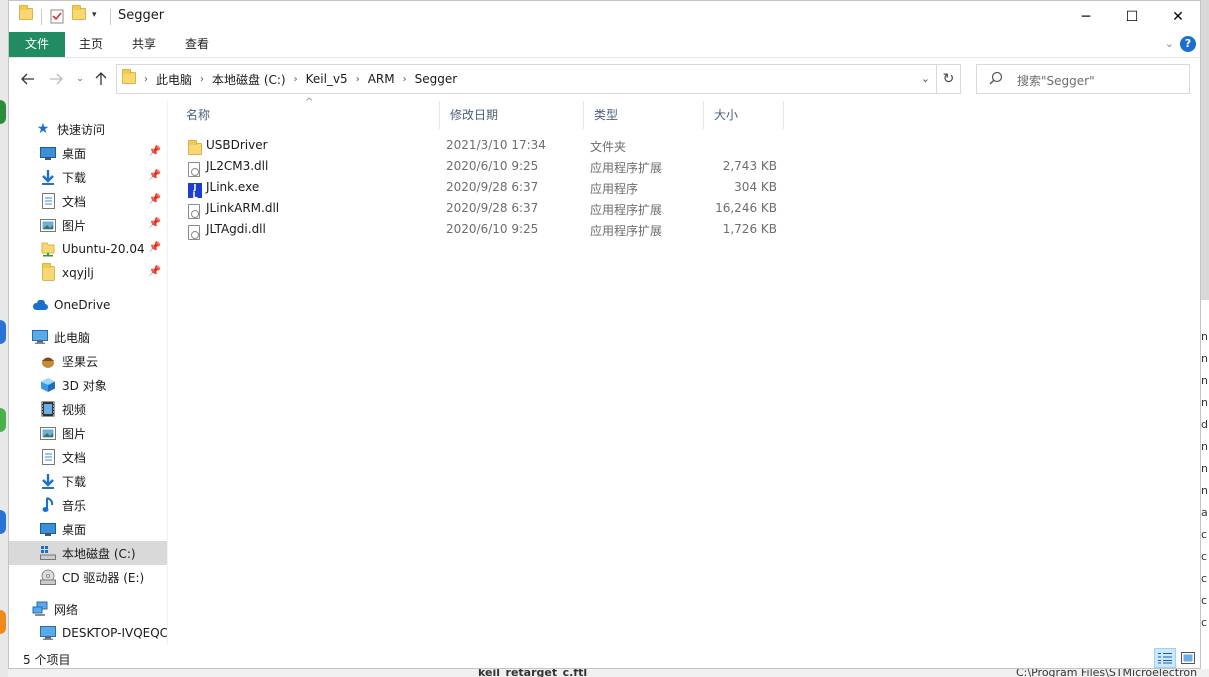 The width and height of the screenshot is (1209, 677). I want to click on tab-share: 共享, so click(144, 44).